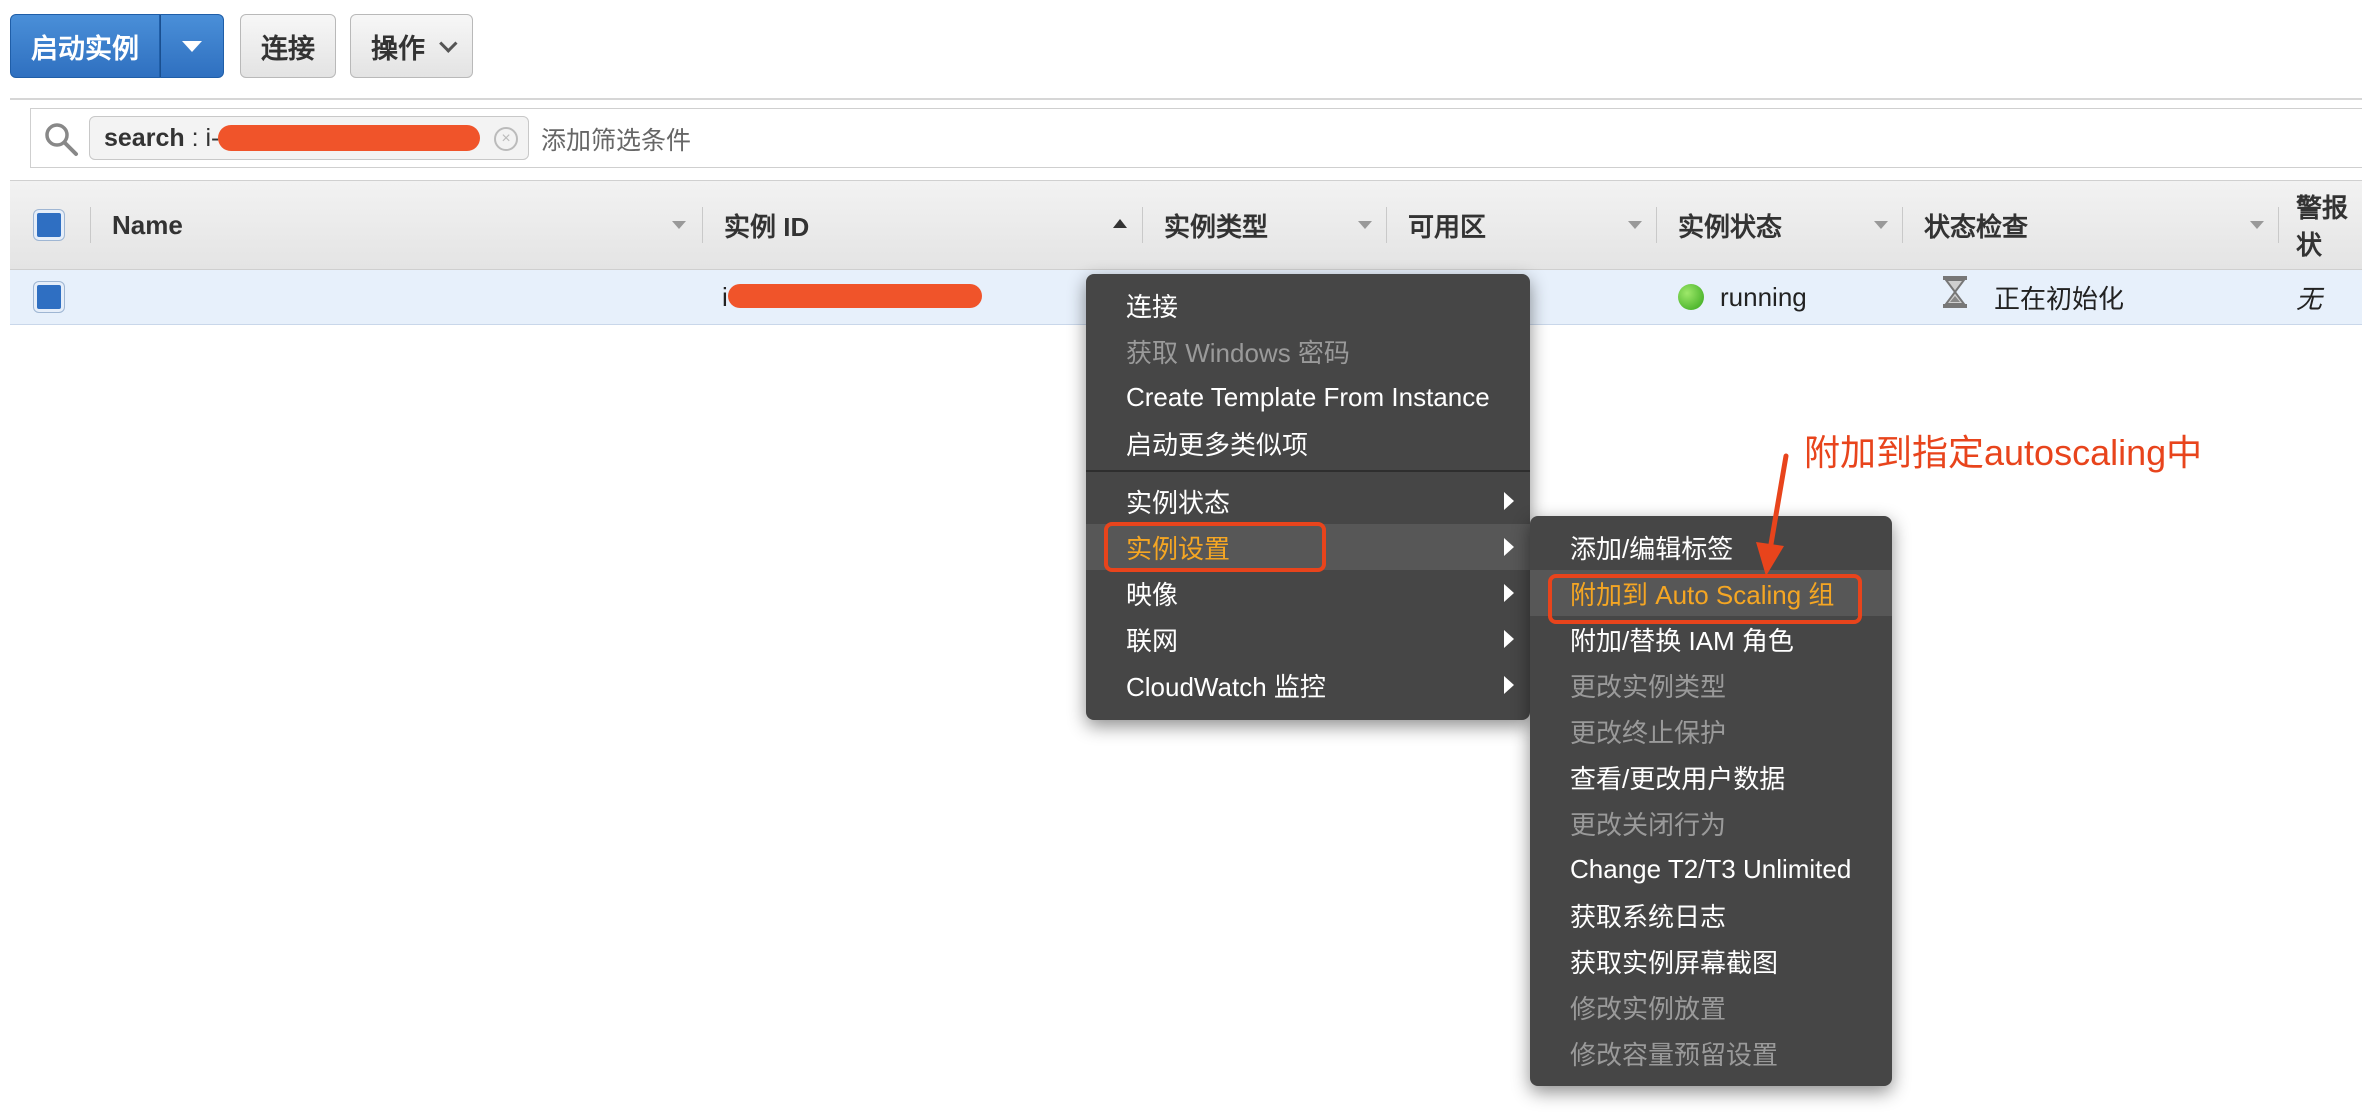 Image resolution: width=2362 pixels, height=1114 pixels. I want to click on search-icon, so click(61, 139).